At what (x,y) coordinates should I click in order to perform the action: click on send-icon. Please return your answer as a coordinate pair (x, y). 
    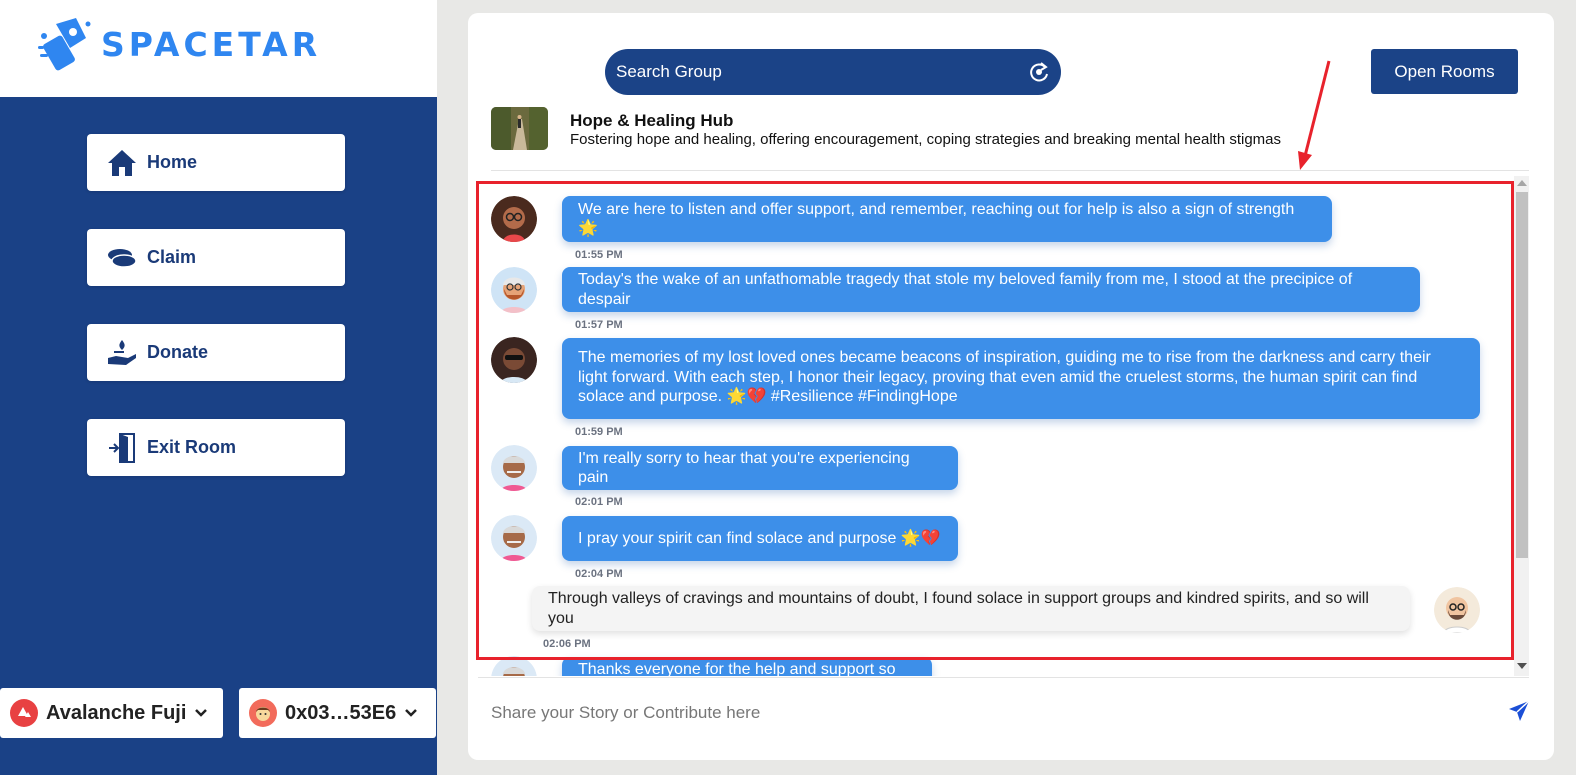
    Looking at the image, I should click on (1519, 711).